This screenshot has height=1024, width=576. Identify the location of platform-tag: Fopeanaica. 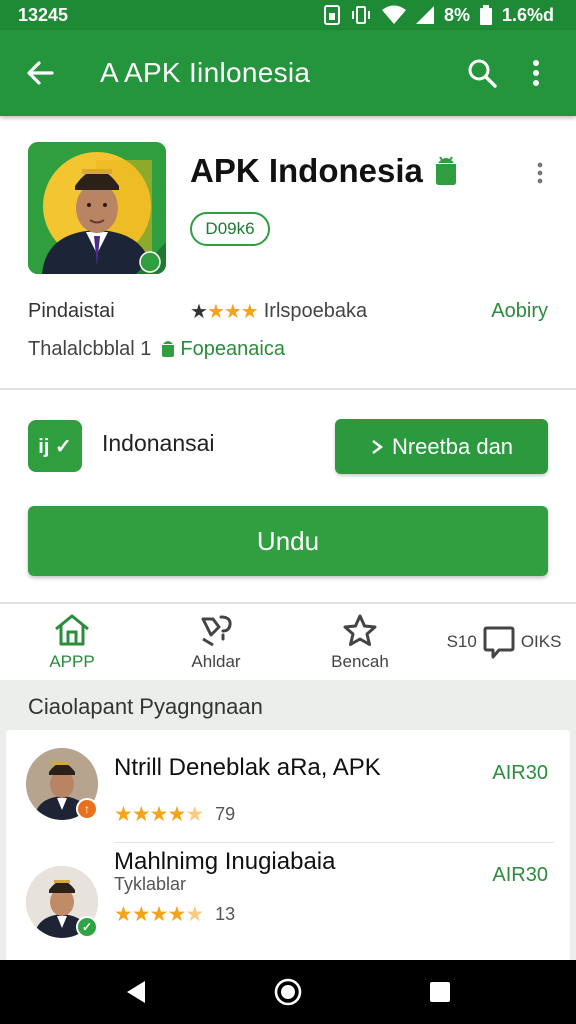
(223, 349).